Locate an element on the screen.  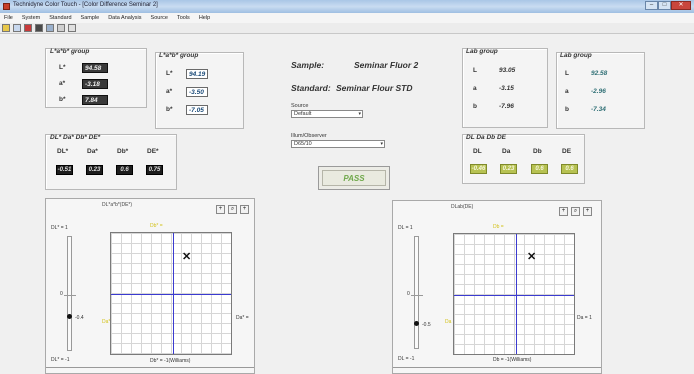
chart-icon is located at coordinates (28, 28).